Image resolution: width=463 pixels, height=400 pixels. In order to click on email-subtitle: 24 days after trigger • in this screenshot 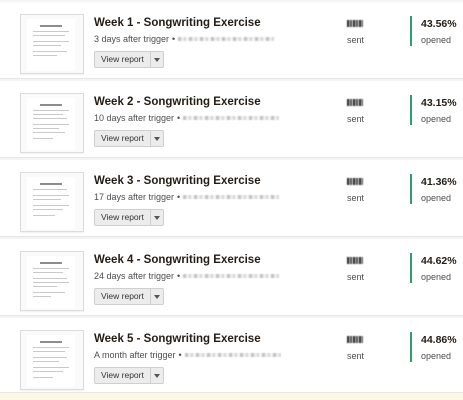, I will do `click(187, 276)`.